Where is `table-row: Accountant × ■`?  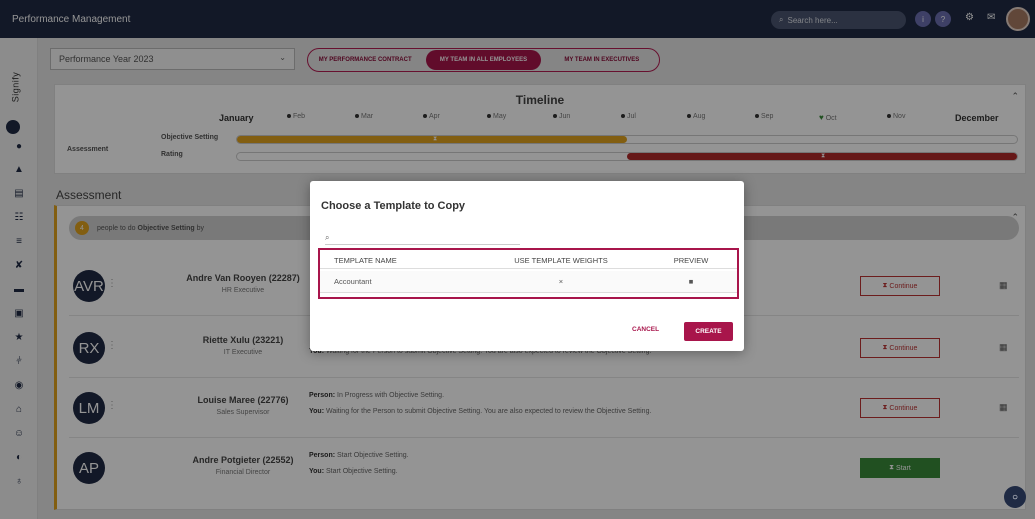 table-row: Accountant × ■ is located at coordinates (528, 282).